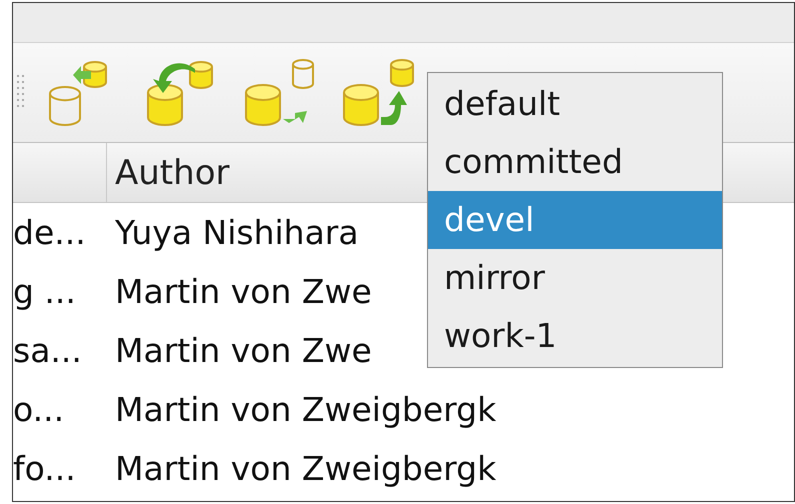  Describe the element at coordinates (257, 172) in the screenshot. I see `column-header: Author` at that location.